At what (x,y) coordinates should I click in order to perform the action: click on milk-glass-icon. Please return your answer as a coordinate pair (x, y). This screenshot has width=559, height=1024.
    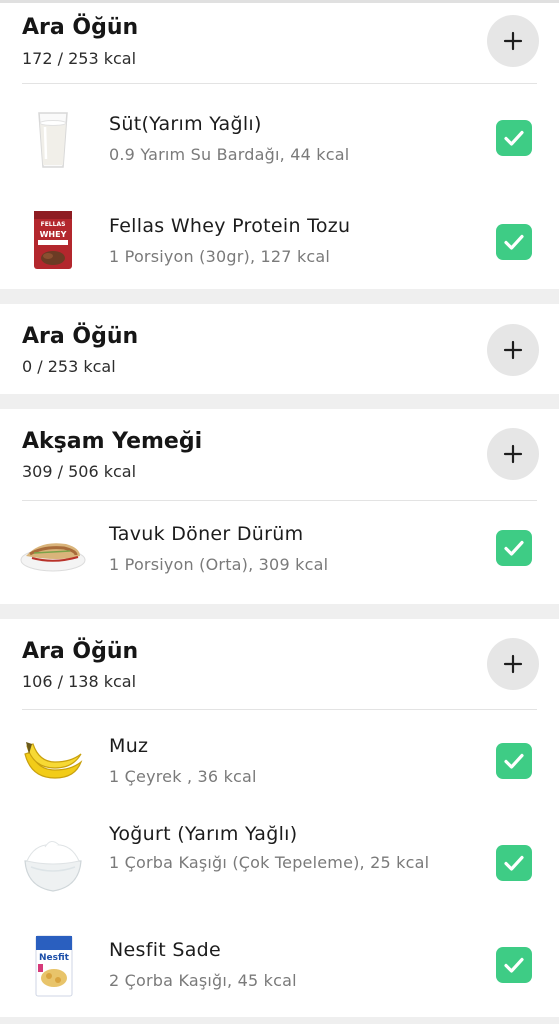
    Looking at the image, I should click on (53, 140).